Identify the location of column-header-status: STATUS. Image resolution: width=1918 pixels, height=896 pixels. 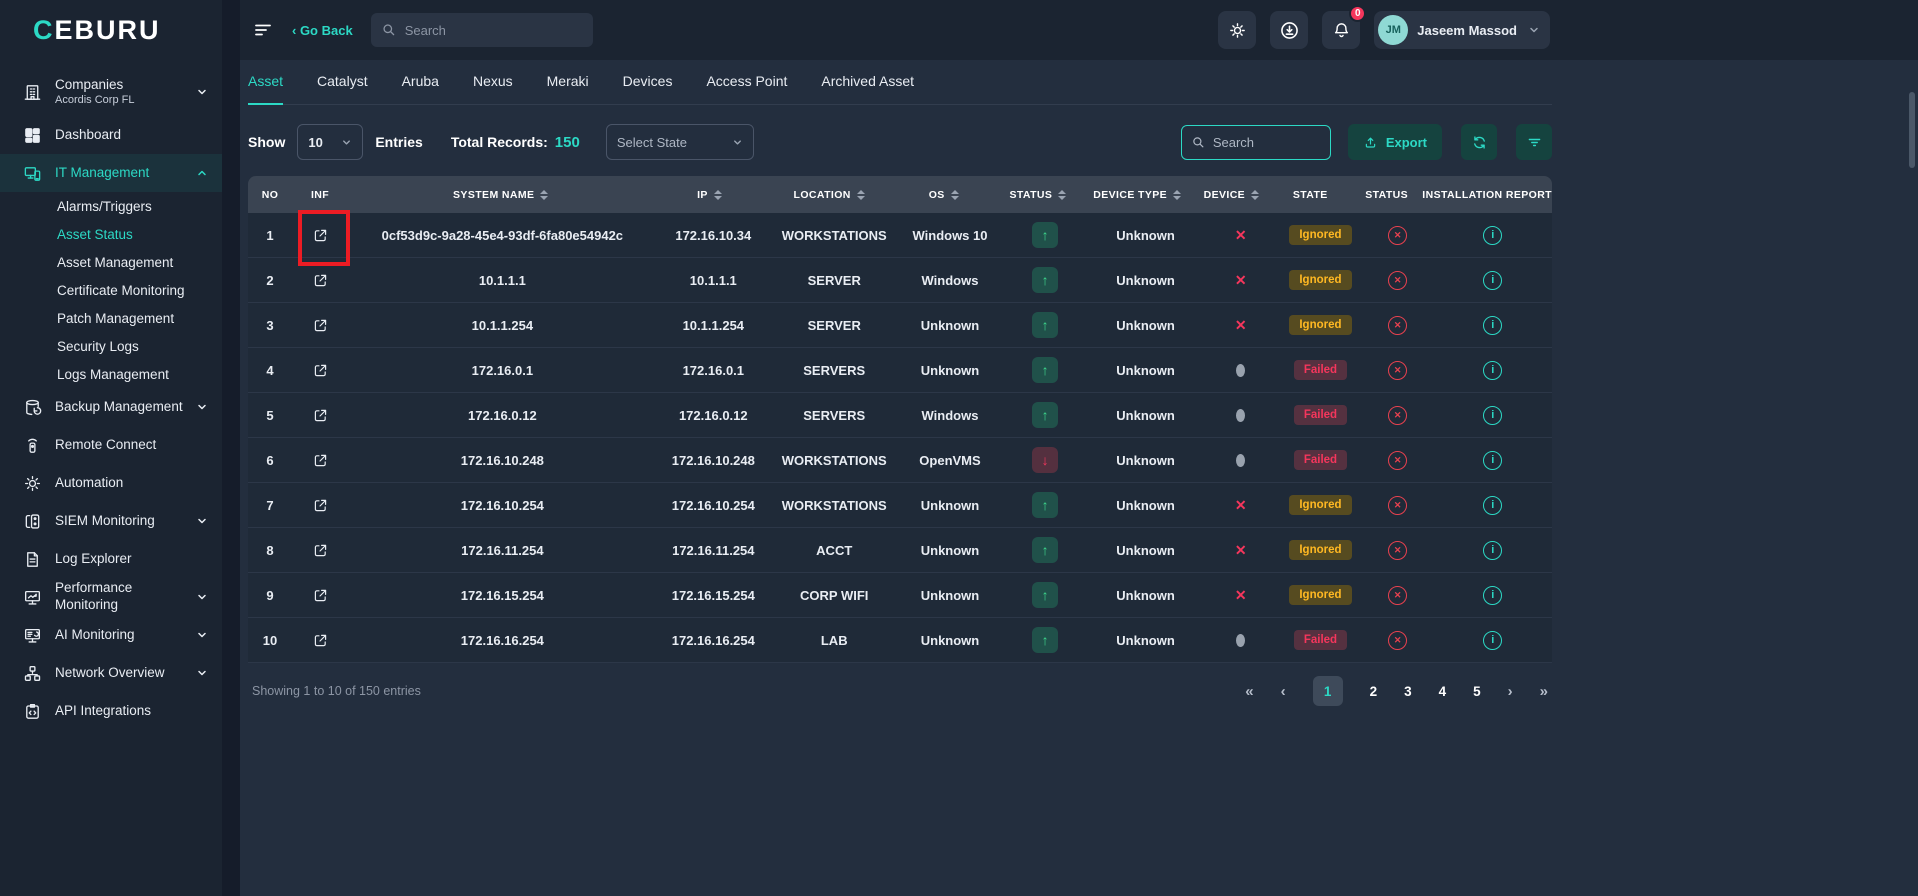
(1038, 195).